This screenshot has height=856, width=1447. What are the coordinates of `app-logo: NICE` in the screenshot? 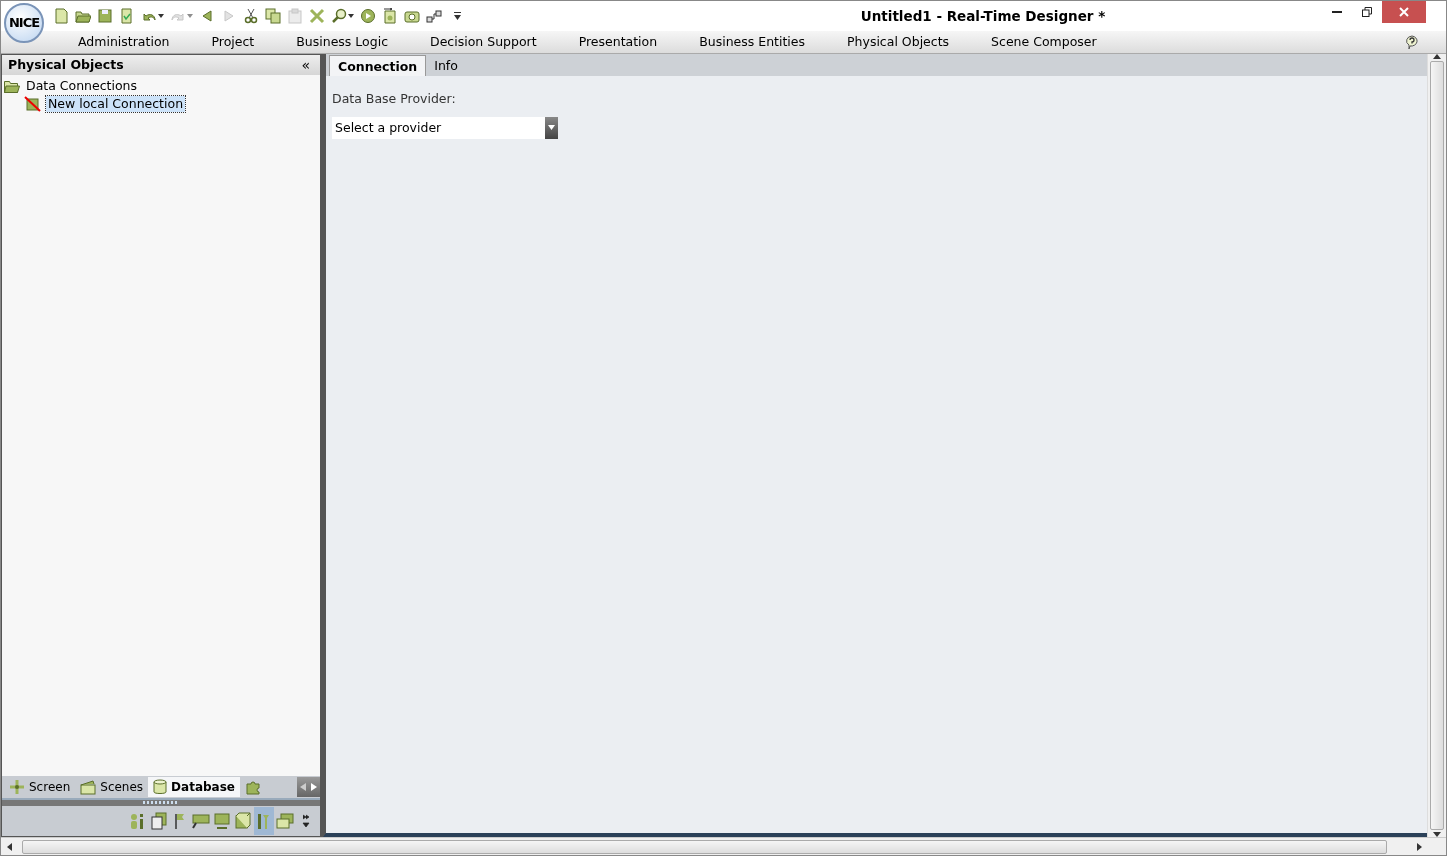 It's located at (24, 23).